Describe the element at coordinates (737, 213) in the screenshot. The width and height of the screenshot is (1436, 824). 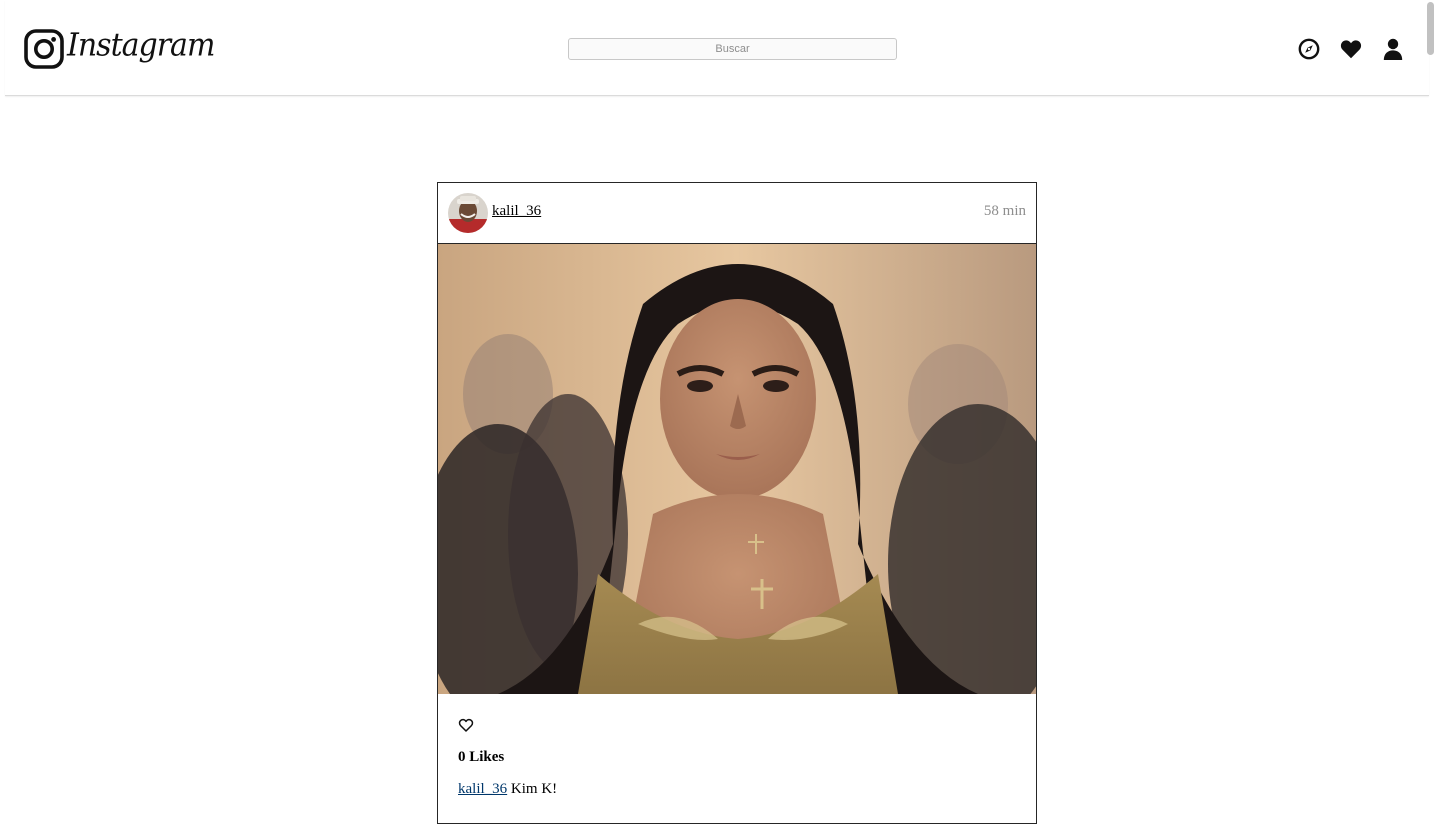
I see `post-header: kalil_36 58 min` at that location.